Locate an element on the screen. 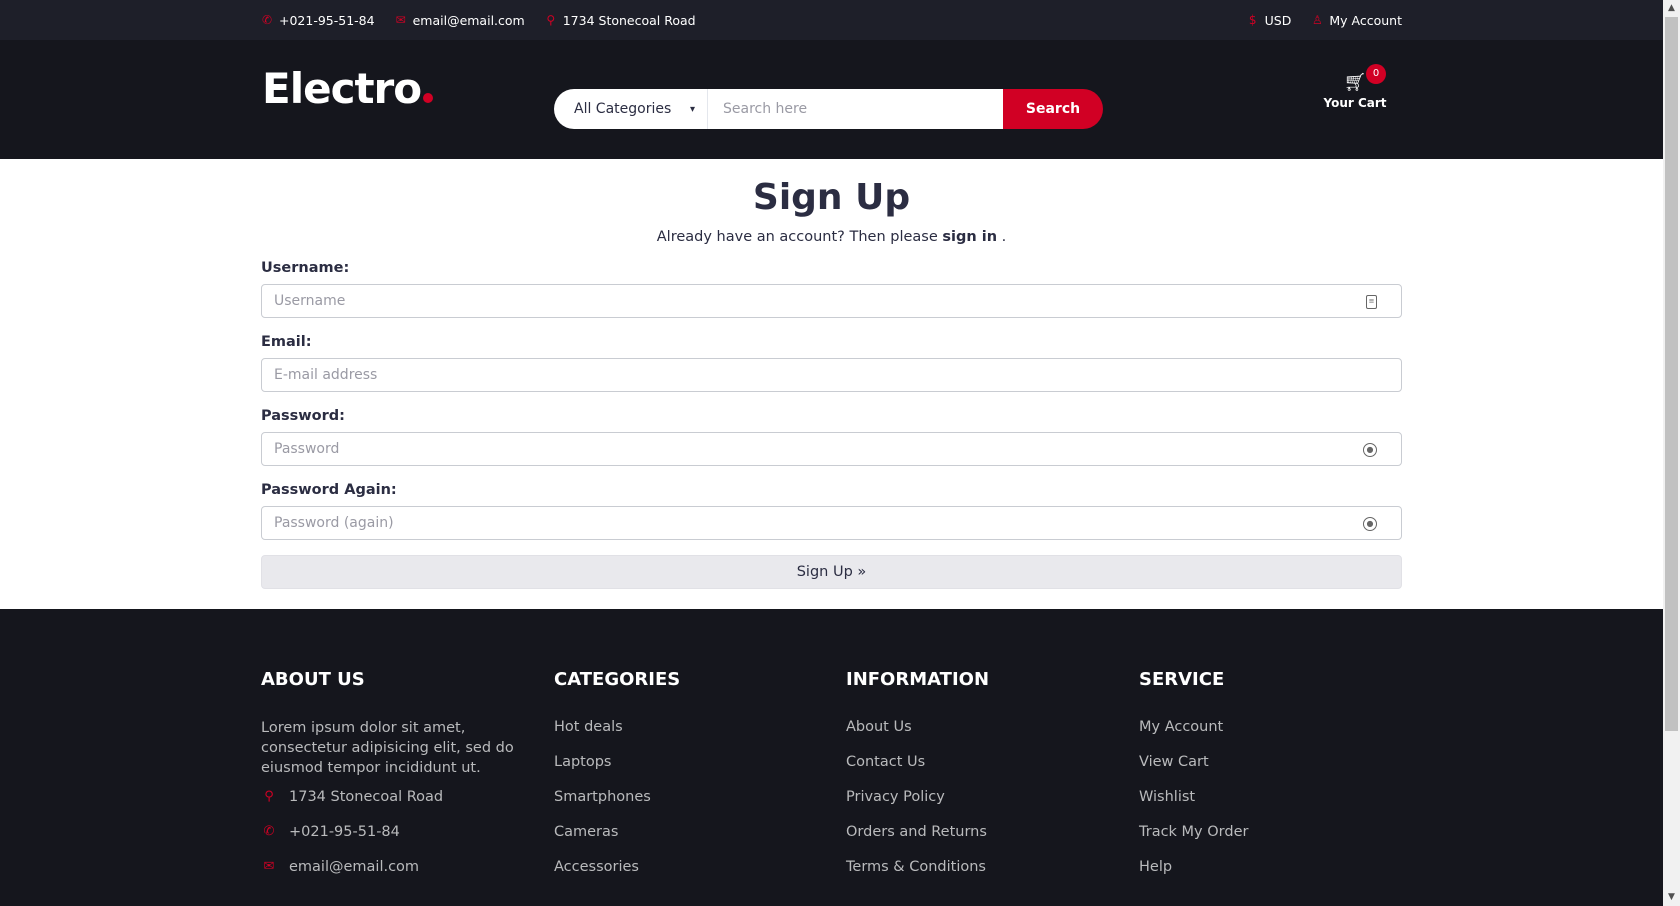 The width and height of the screenshot is (1680, 906). cart-label: Your Cart is located at coordinates (1355, 103).